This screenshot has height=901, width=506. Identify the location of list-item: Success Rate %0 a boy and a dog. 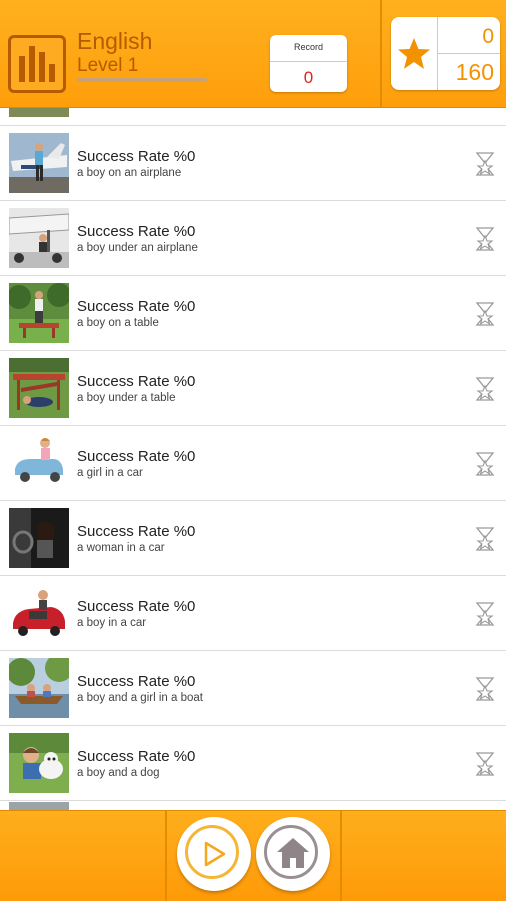
(253, 763).